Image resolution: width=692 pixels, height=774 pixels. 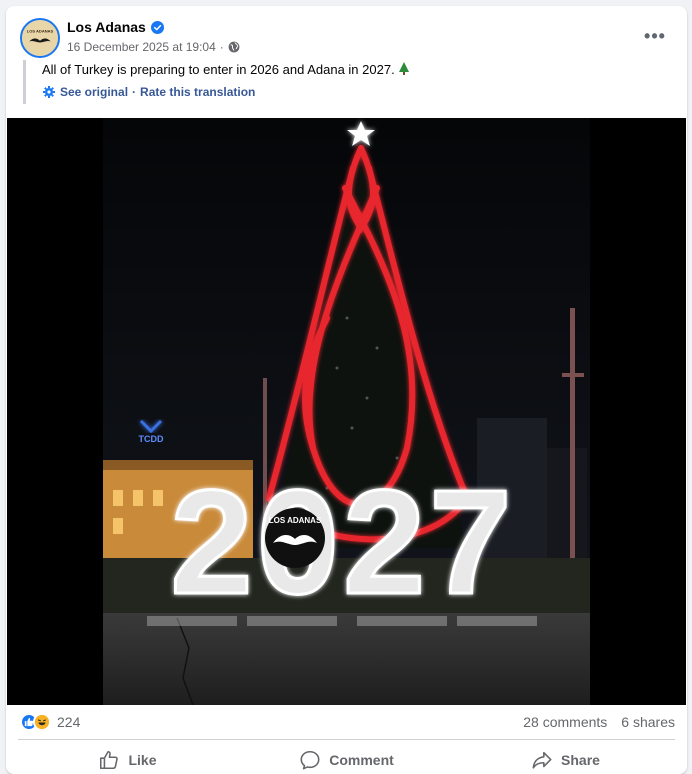 I want to click on haha-reaction-icon, so click(x=42, y=722).